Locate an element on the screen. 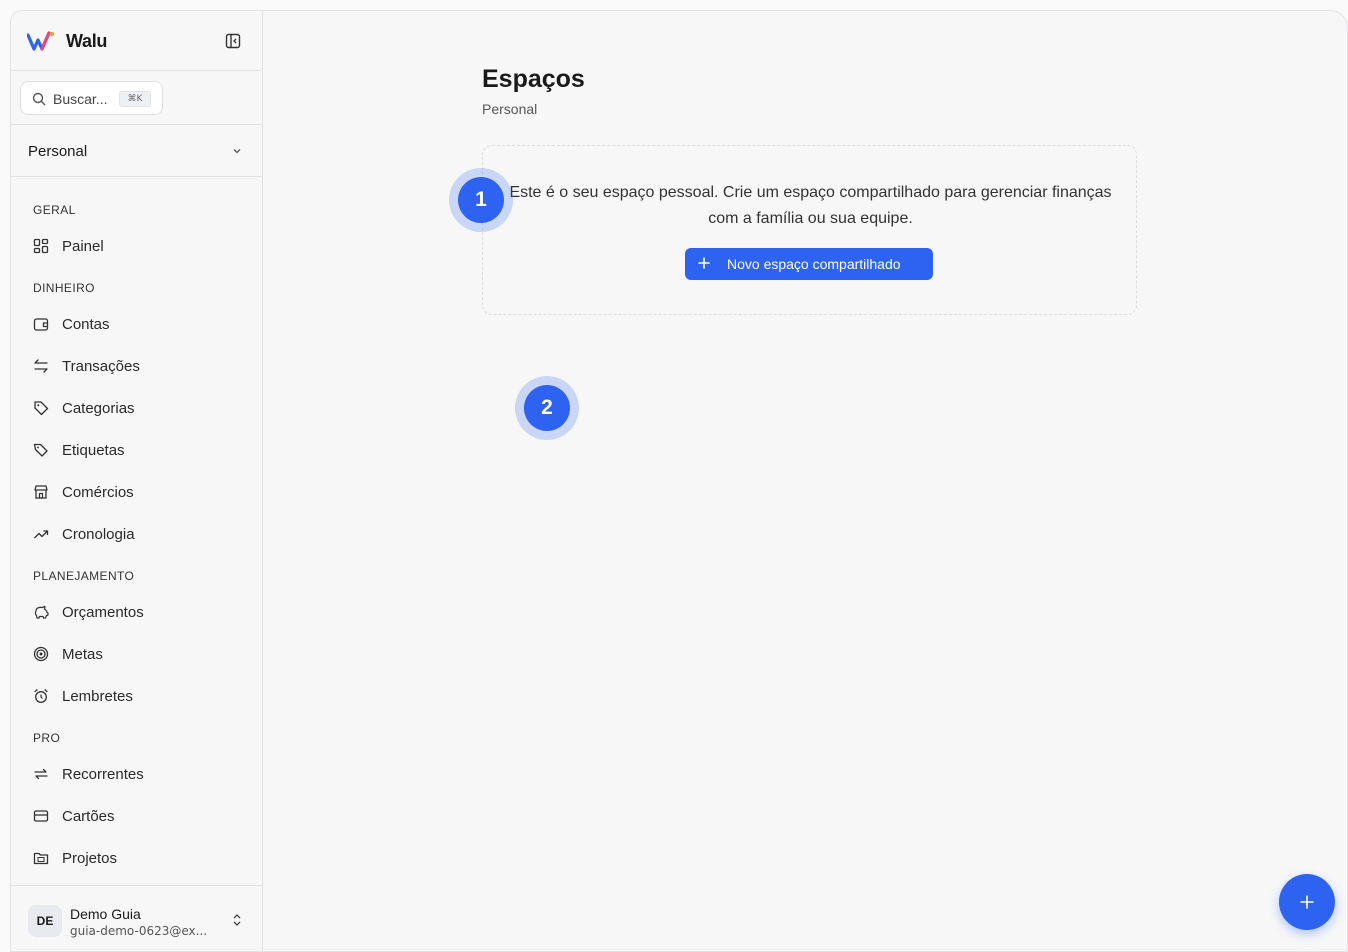 This screenshot has height=952, width=1348. step-marker-2: 2 is located at coordinates (547, 408).